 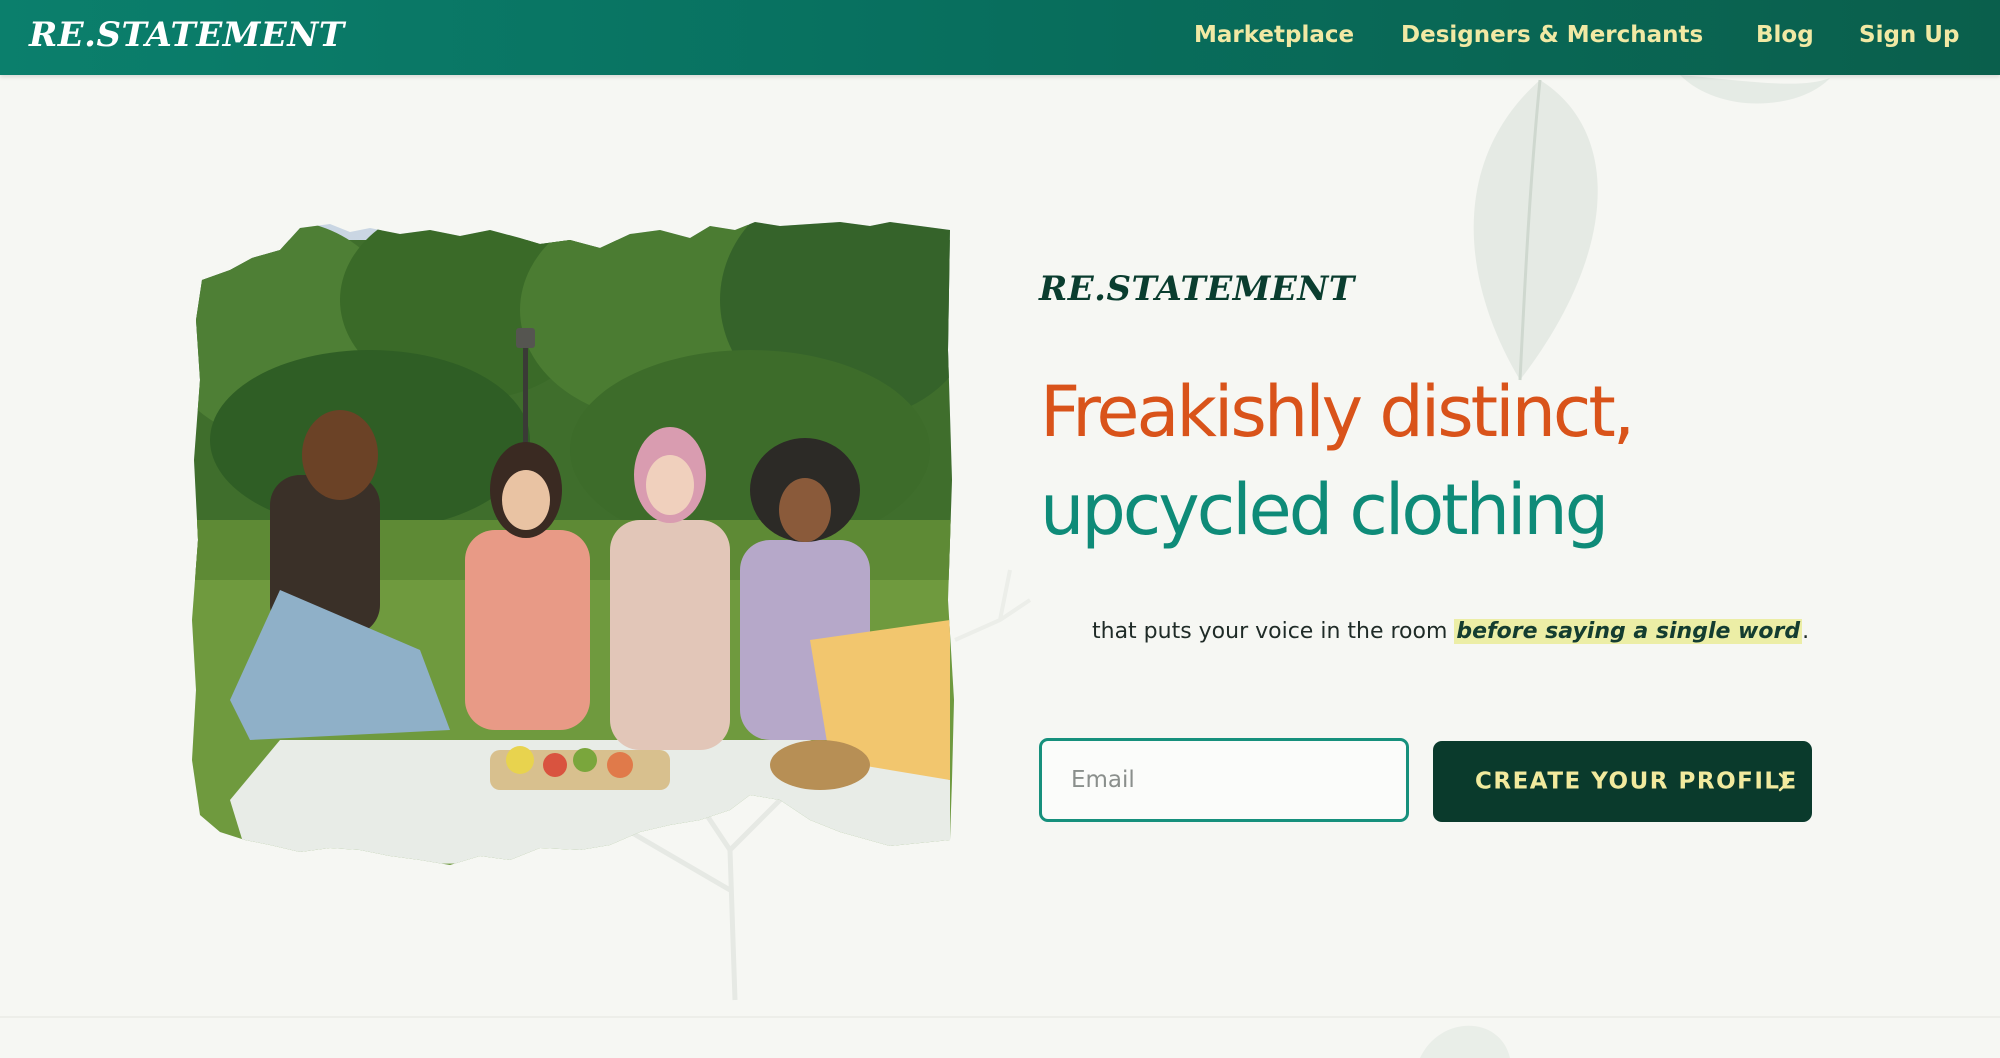 What do you see at coordinates (1224, 780) in the screenshot?
I see `email-field` at bounding box center [1224, 780].